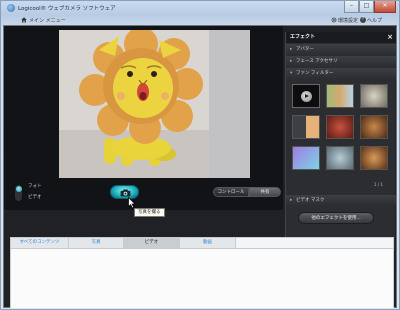 The width and height of the screenshot is (400, 310). I want to click on help-icon: ?, so click(363, 20).